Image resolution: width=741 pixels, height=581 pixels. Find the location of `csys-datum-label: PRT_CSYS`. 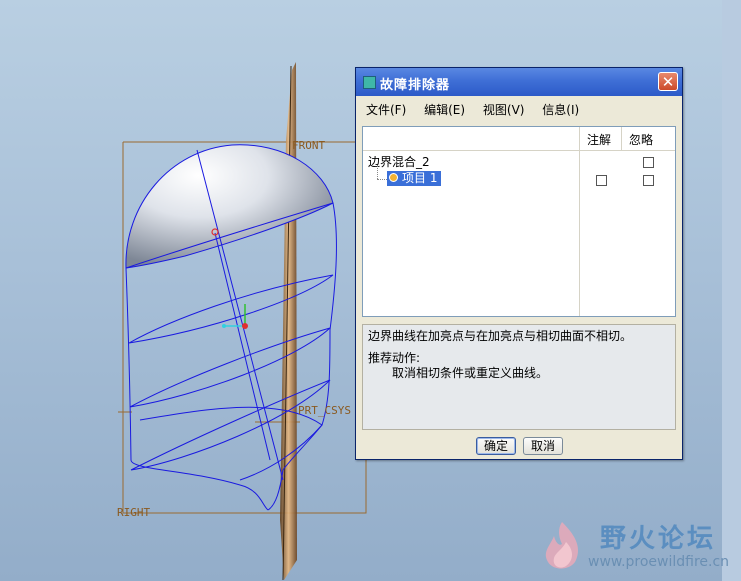

csys-datum-label: PRT_CSYS is located at coordinates (324, 410).